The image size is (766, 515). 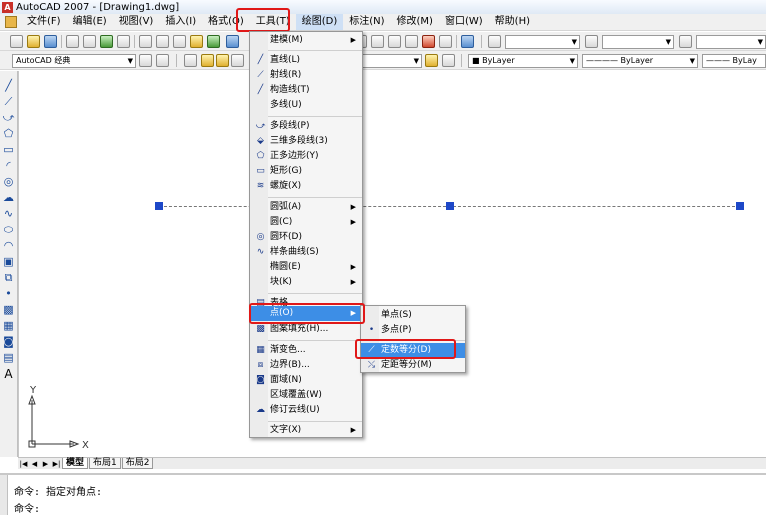 What do you see at coordinates (162, 60) in the screenshot?
I see `my-workspace-icon` at bounding box center [162, 60].